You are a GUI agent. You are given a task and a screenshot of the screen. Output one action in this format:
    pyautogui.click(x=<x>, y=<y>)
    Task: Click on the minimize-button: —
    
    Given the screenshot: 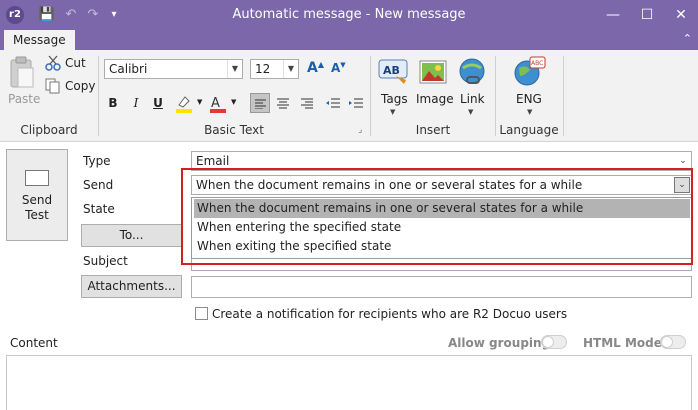 What is the action you would take?
    pyautogui.click(x=613, y=15)
    